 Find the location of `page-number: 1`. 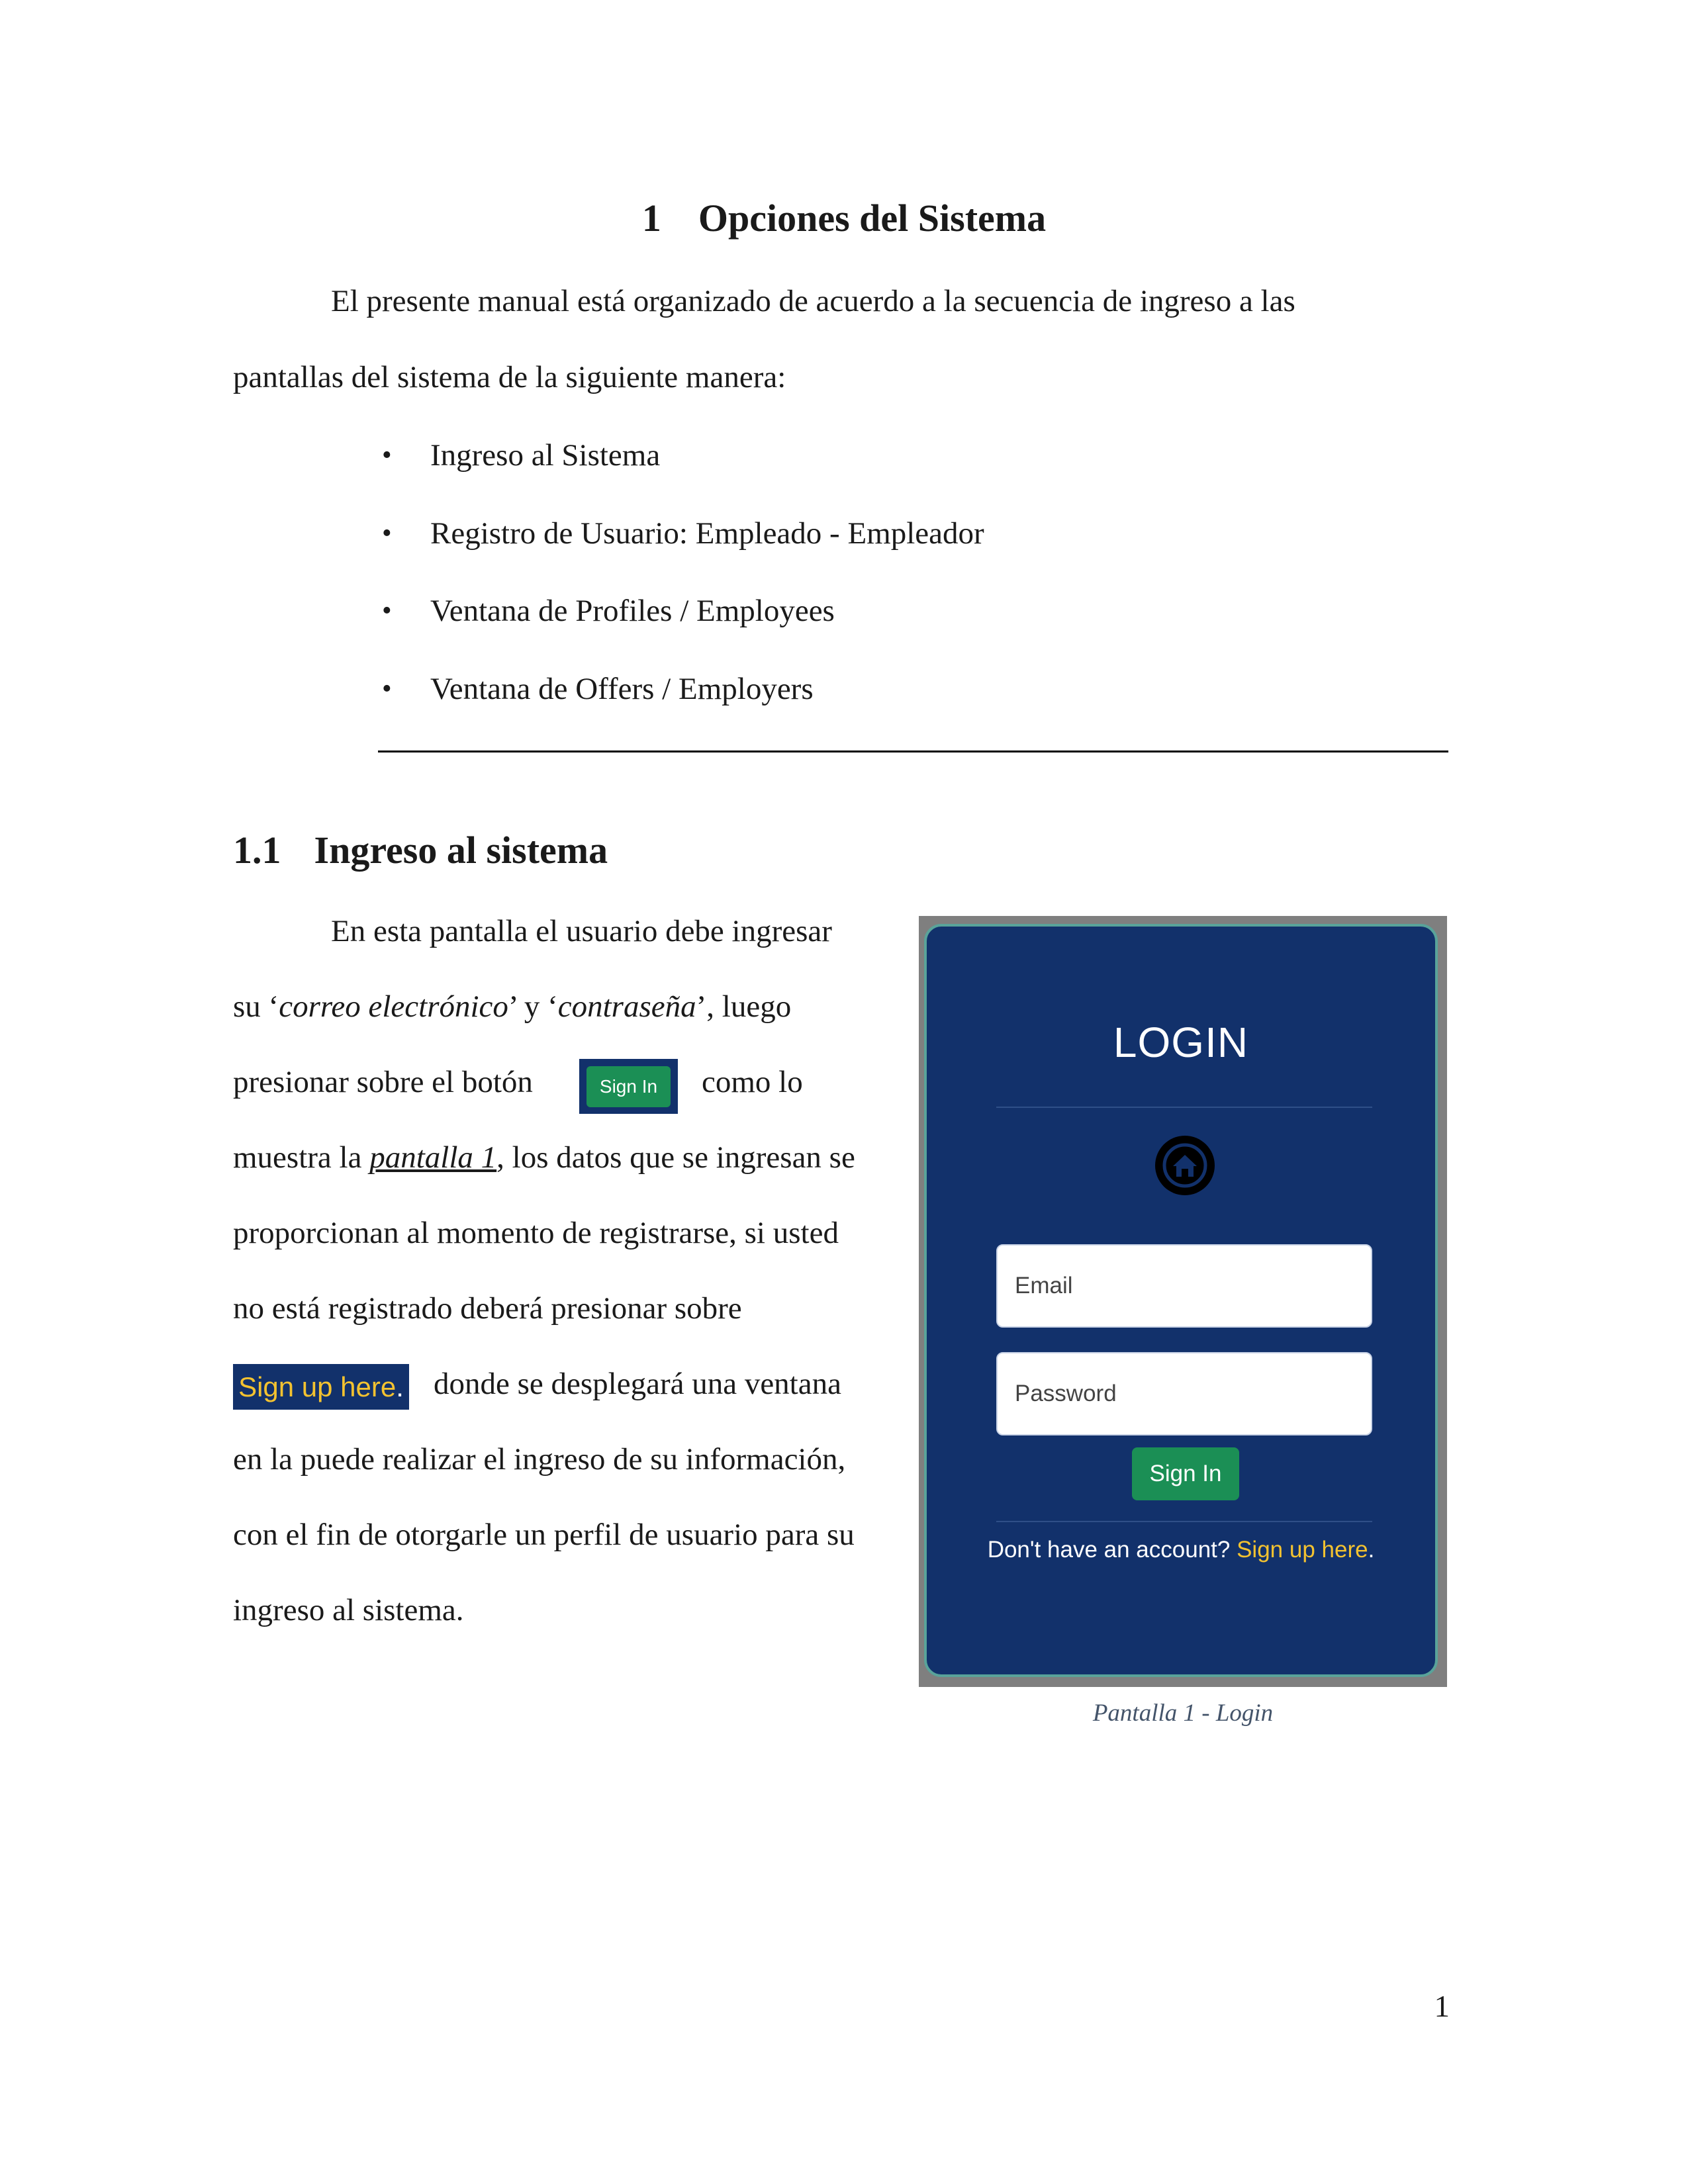

page-number: 1 is located at coordinates (1442, 2006).